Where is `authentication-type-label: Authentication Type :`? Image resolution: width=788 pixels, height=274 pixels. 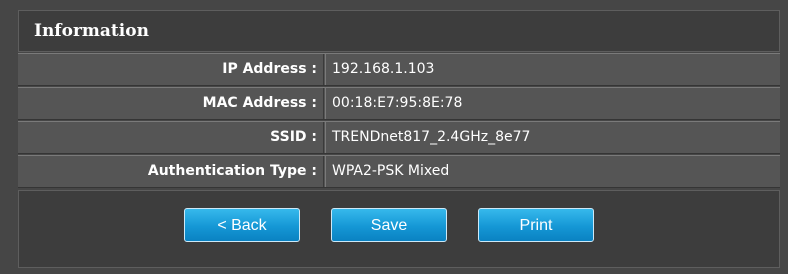 authentication-type-label: Authentication Type : is located at coordinates (171, 171).